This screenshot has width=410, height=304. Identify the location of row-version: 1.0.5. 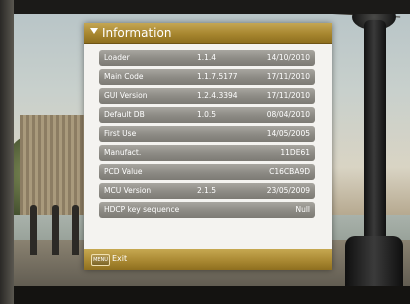
(207, 114).